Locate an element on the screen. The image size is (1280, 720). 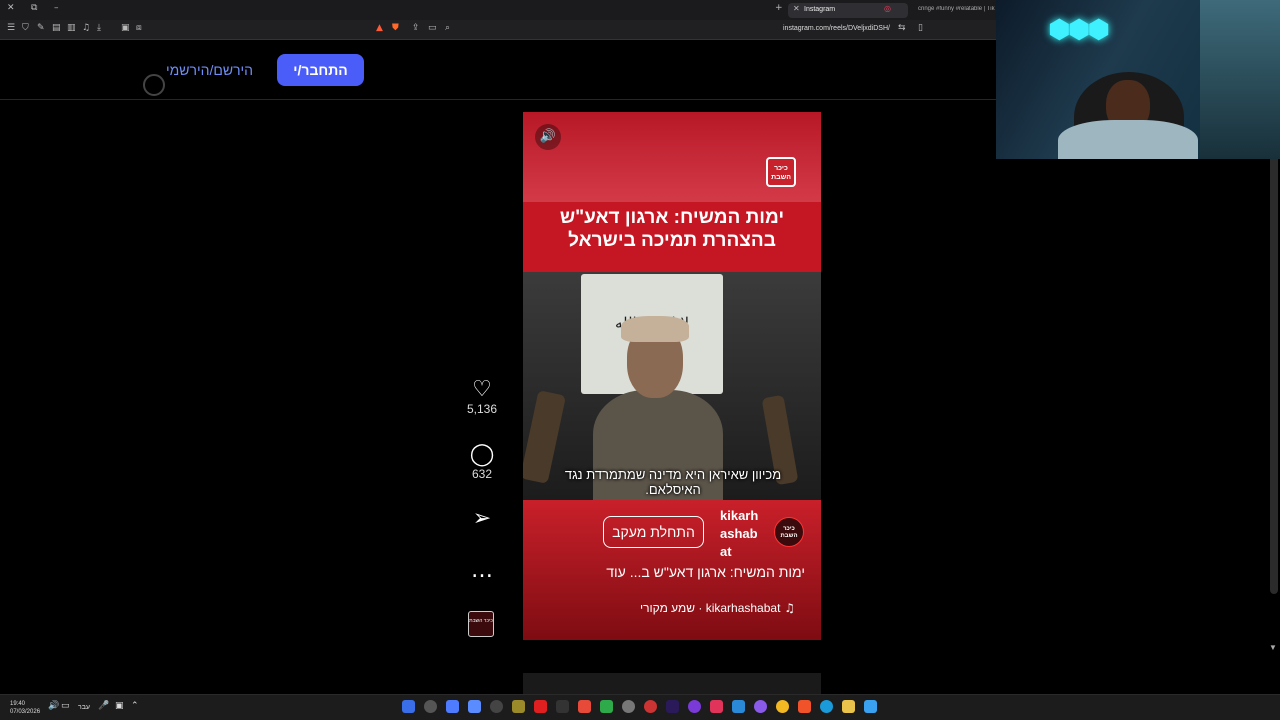
like-action: ♡ 5,136 is located at coordinates (482, 397).